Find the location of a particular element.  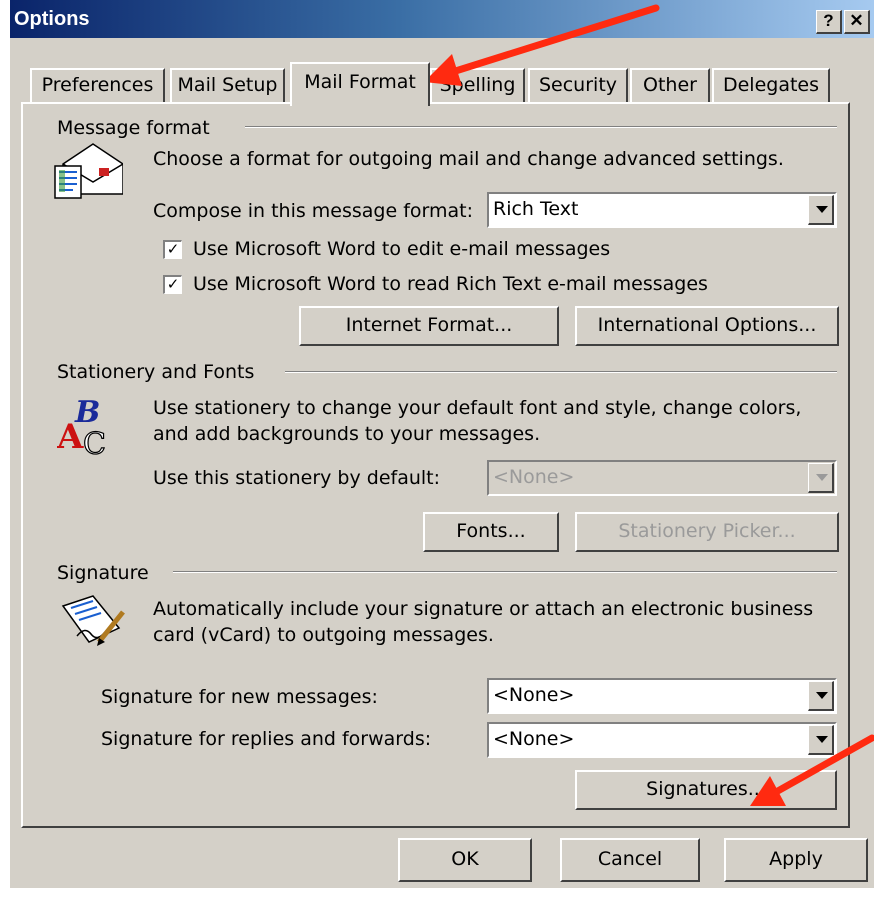

arrow-to-mail-format-tab is located at coordinates (542, 45).